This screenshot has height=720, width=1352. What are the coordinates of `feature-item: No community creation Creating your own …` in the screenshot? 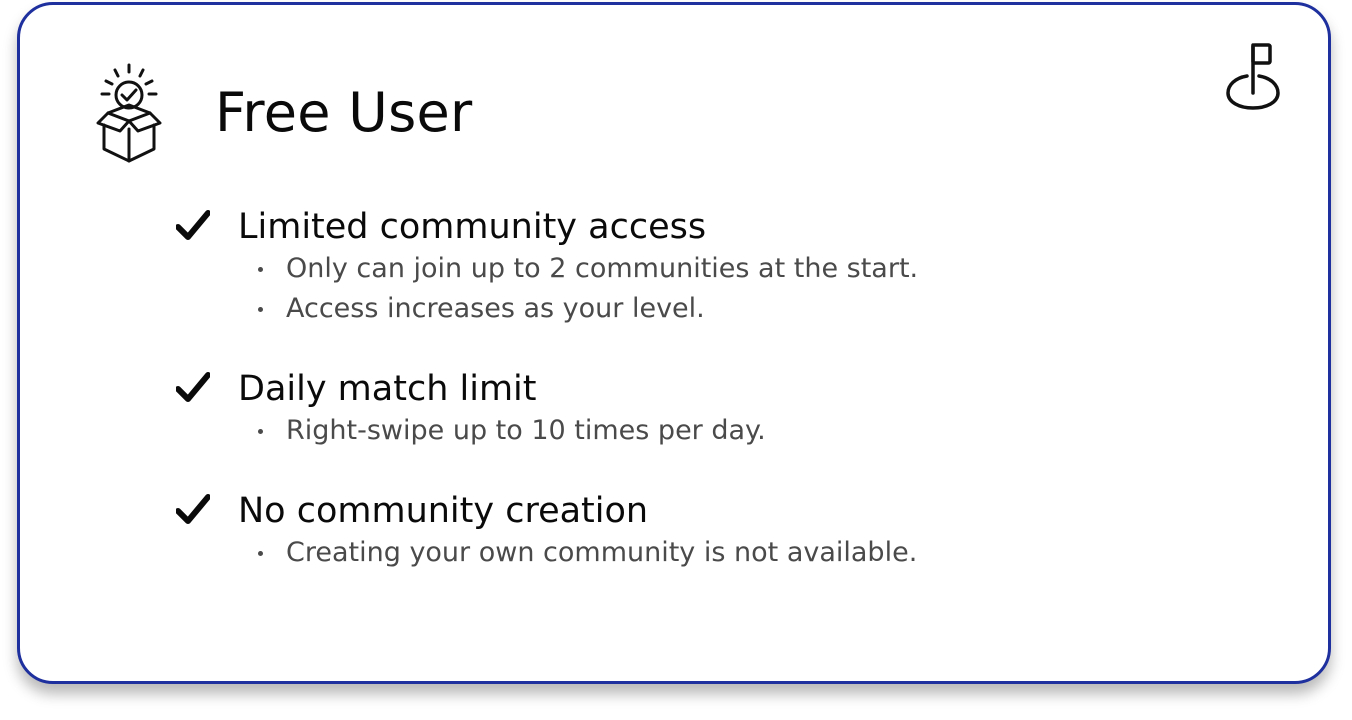 It's located at (672, 531).